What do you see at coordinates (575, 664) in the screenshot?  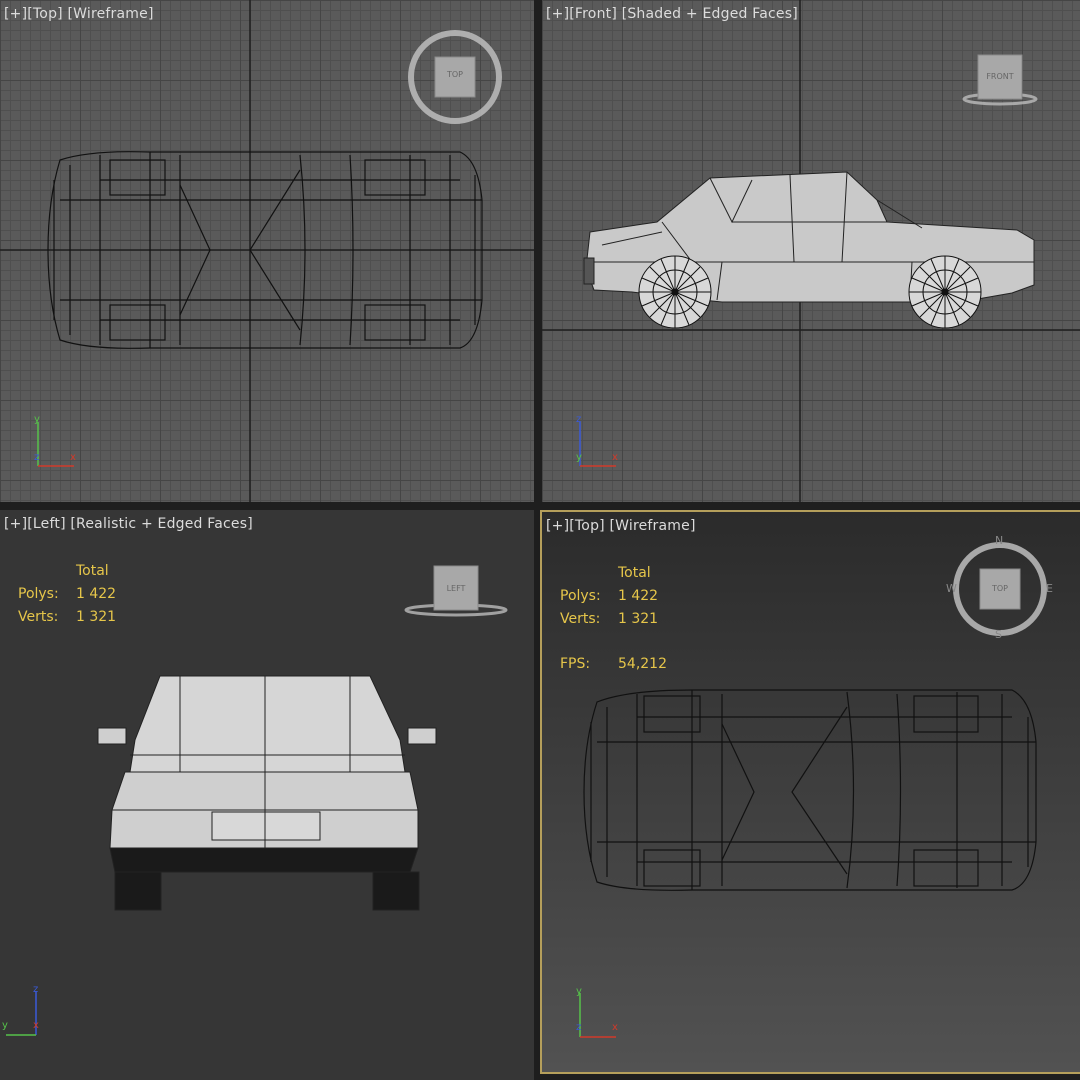 I see `fps-label: FPS:` at bounding box center [575, 664].